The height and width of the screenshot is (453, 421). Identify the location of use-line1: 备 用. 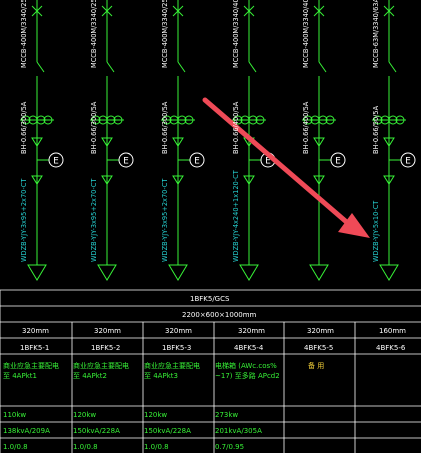
(316, 366).